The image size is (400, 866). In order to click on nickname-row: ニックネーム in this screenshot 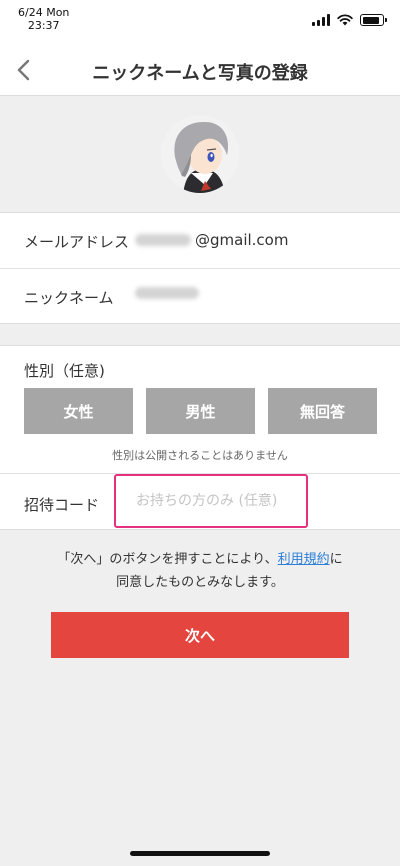, I will do `click(200, 297)`.